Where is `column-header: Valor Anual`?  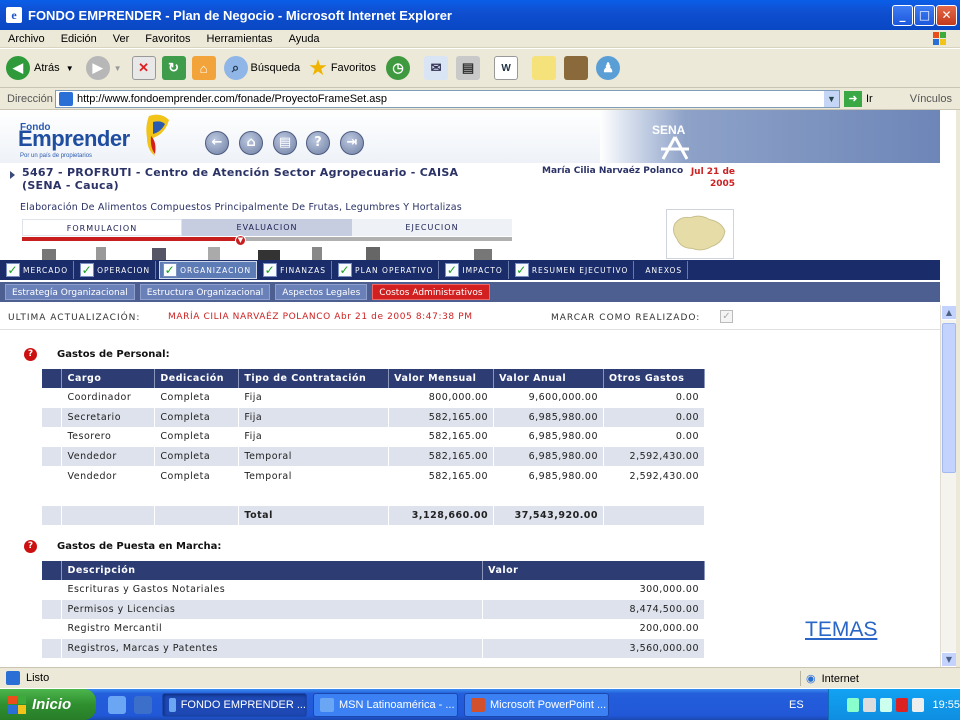 column-header: Valor Anual is located at coordinates (549, 378).